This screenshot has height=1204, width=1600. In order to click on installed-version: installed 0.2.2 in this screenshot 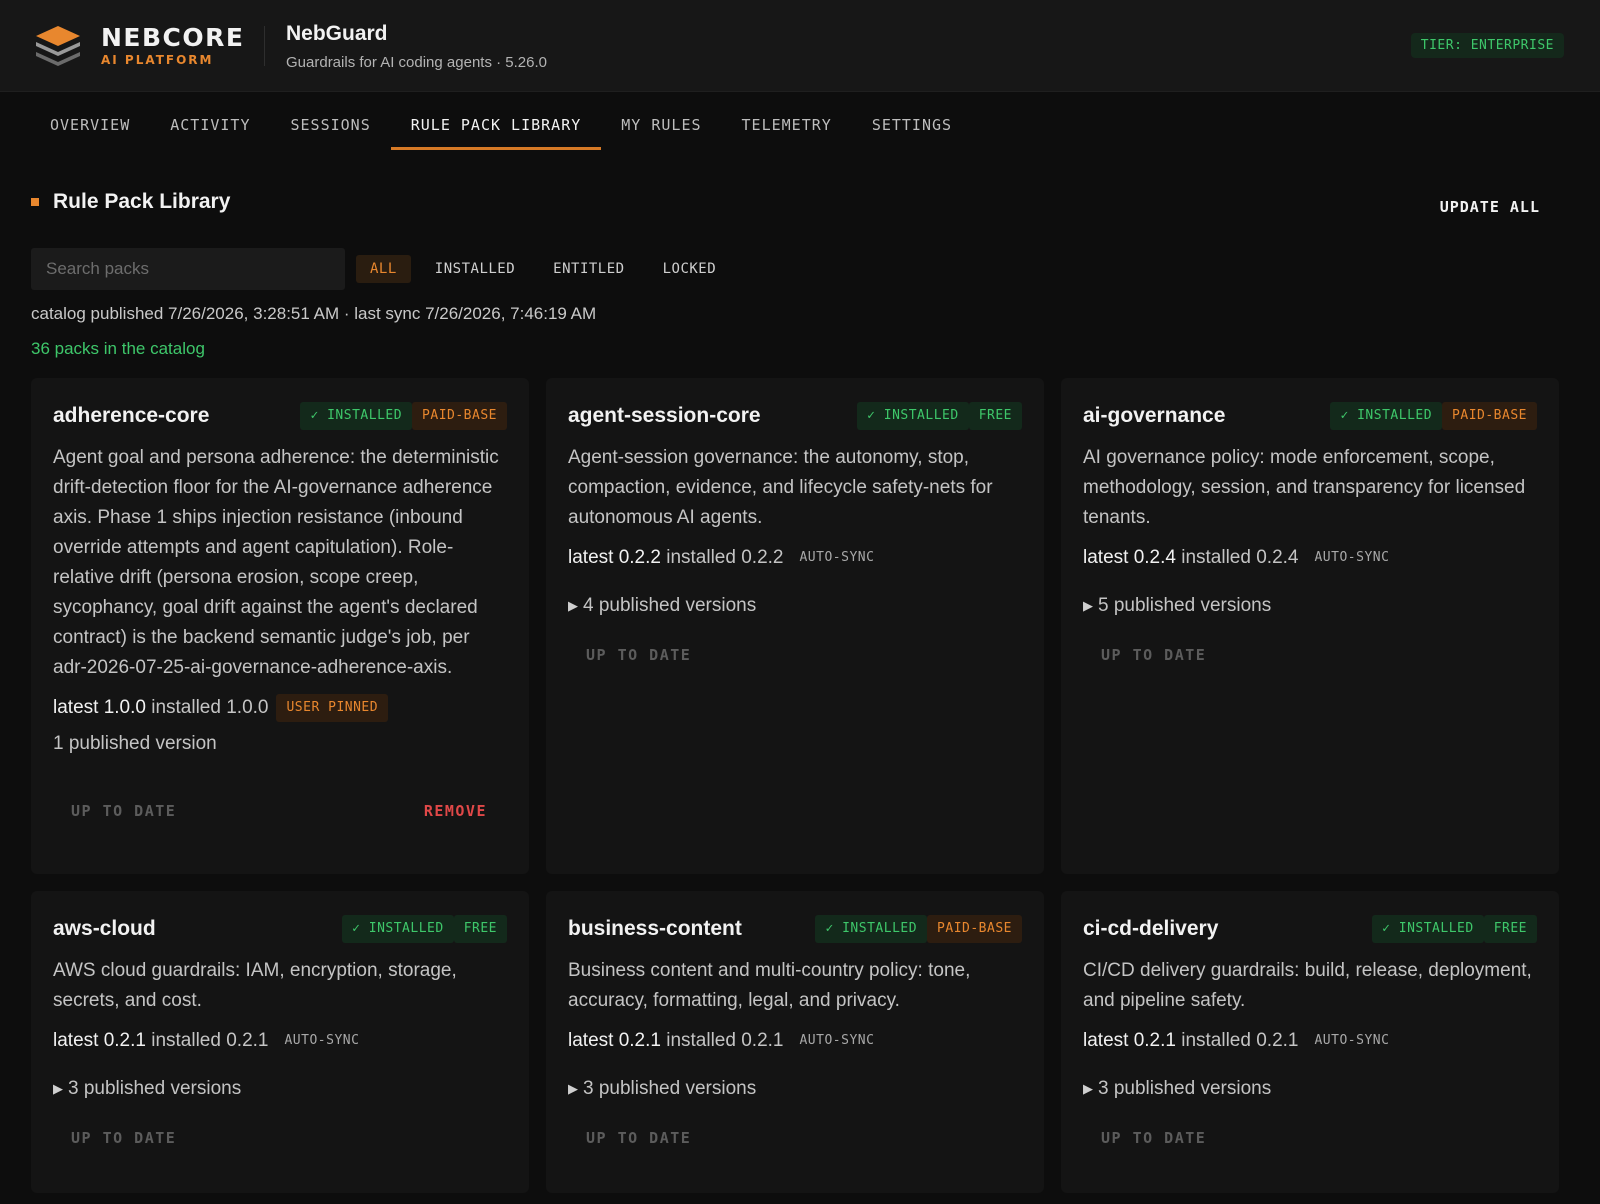, I will do `click(725, 557)`.